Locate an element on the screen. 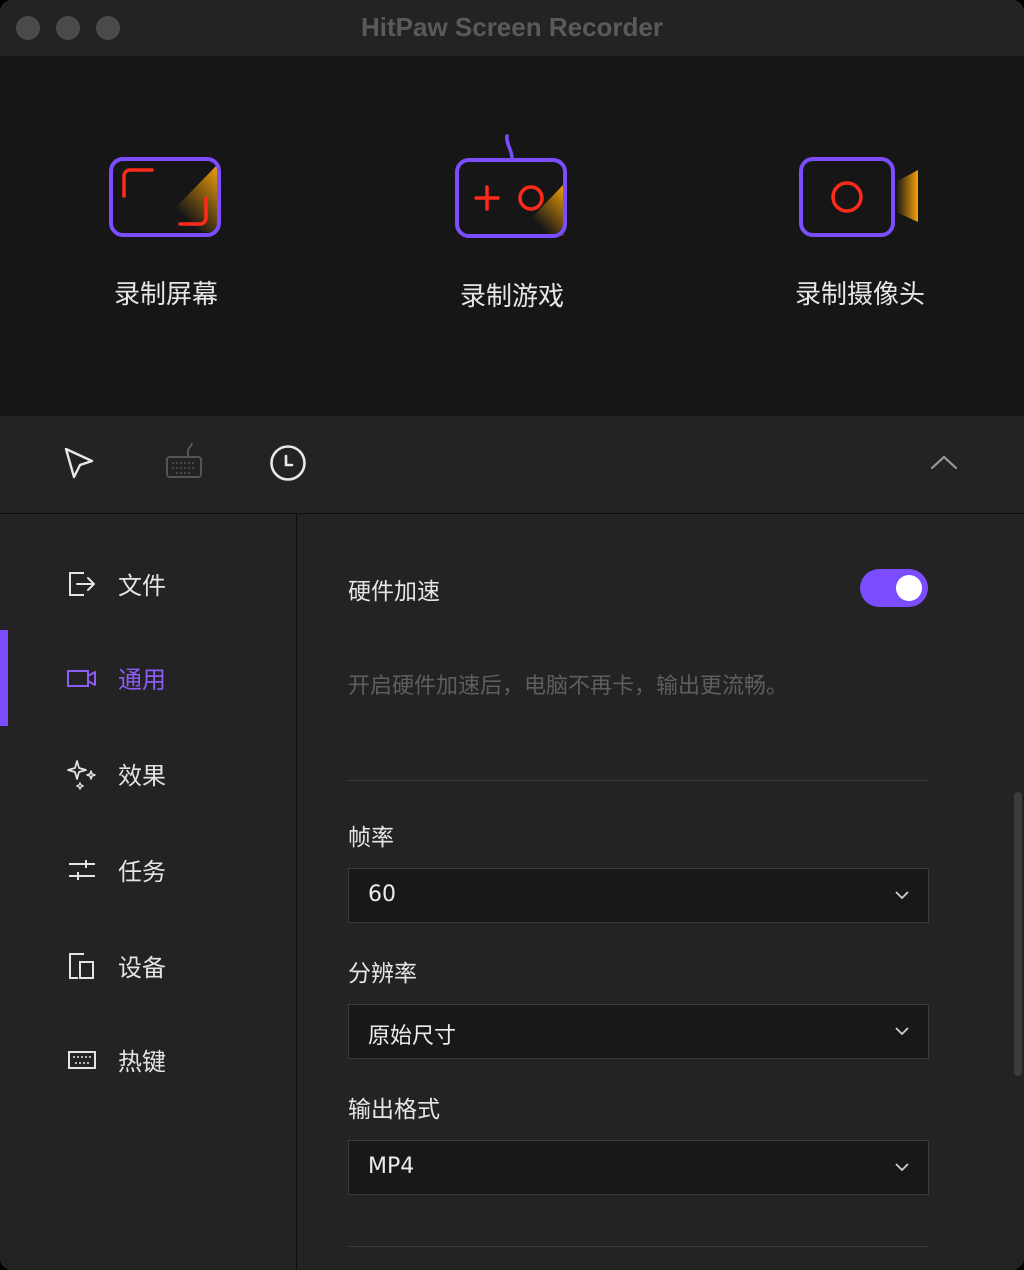  cursor-tool-button is located at coordinates (79, 465).